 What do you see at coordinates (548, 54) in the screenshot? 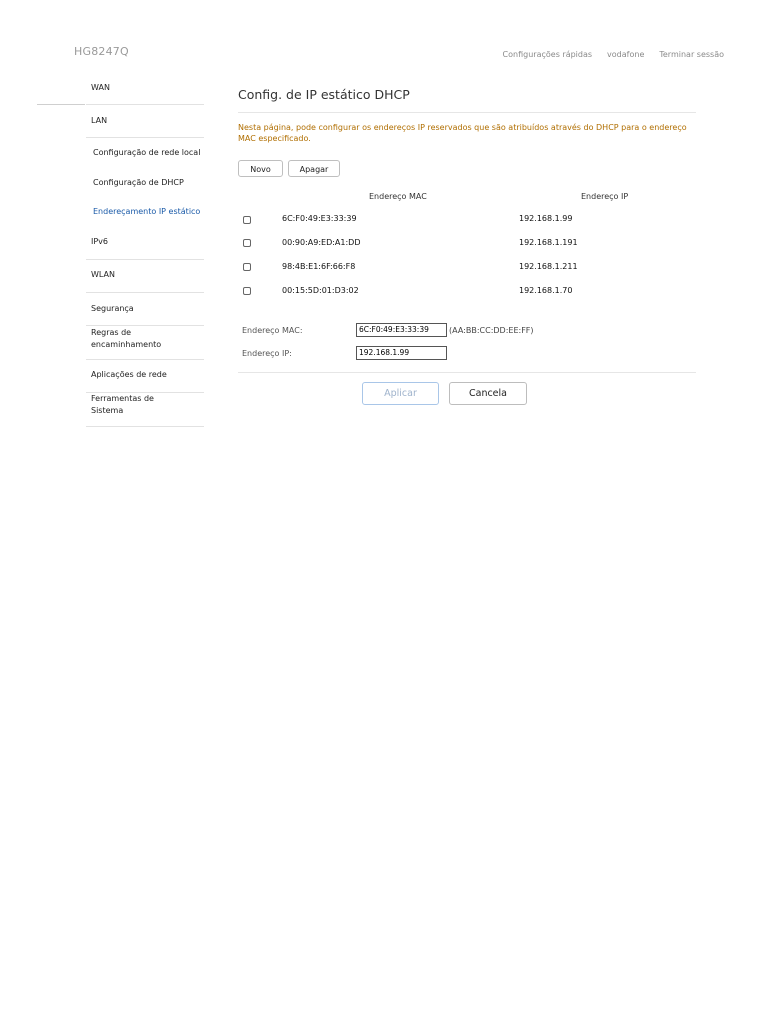
I see `quick-settings-link: Configurações rápidas` at bounding box center [548, 54].